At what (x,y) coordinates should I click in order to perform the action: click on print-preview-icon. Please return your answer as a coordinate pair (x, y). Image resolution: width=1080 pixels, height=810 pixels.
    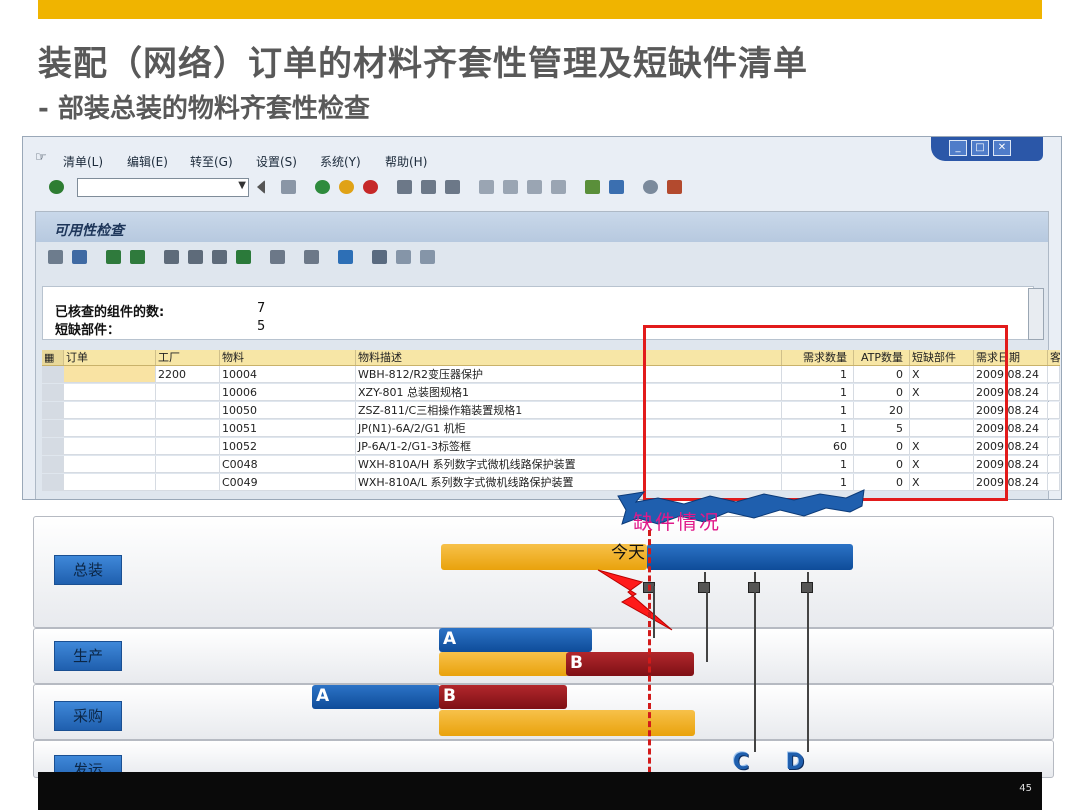
    Looking at the image, I should click on (277, 257).